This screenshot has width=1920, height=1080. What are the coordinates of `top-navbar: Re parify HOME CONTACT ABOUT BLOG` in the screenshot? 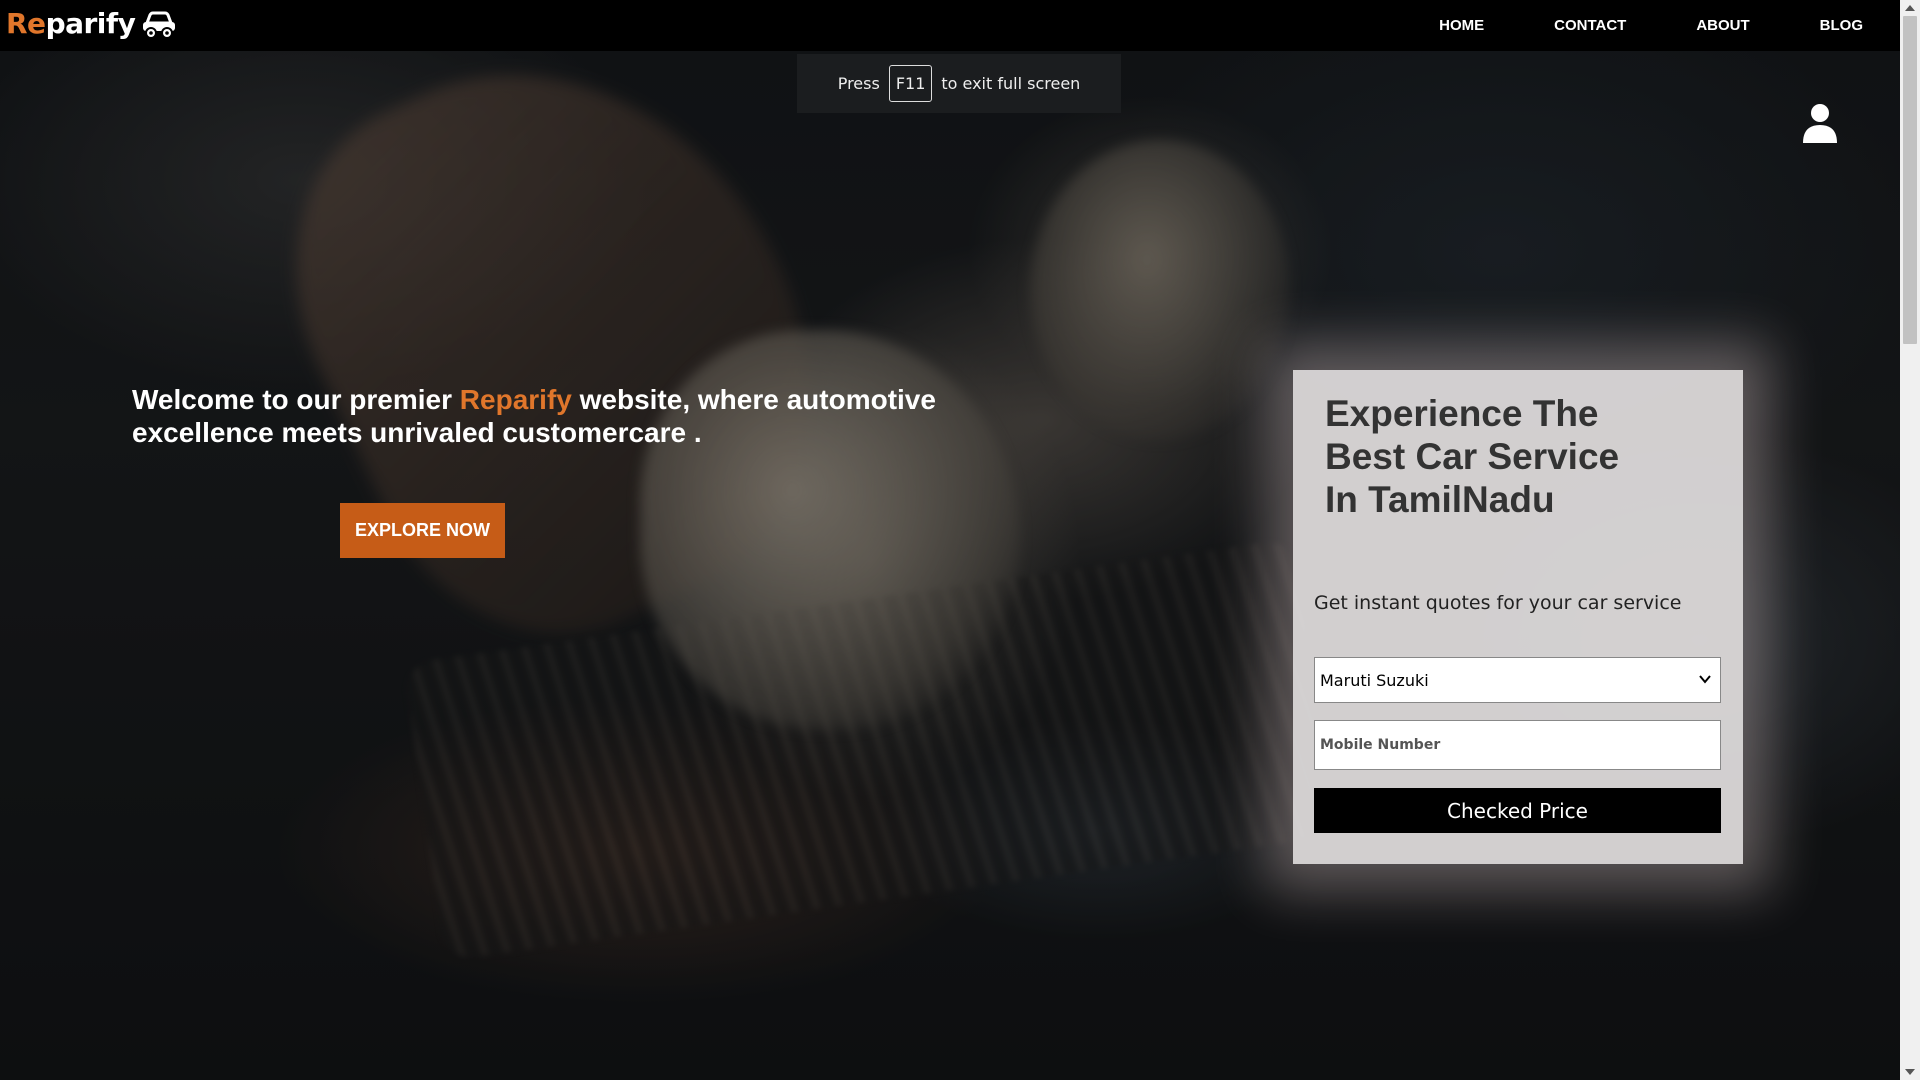 It's located at (950, 25).